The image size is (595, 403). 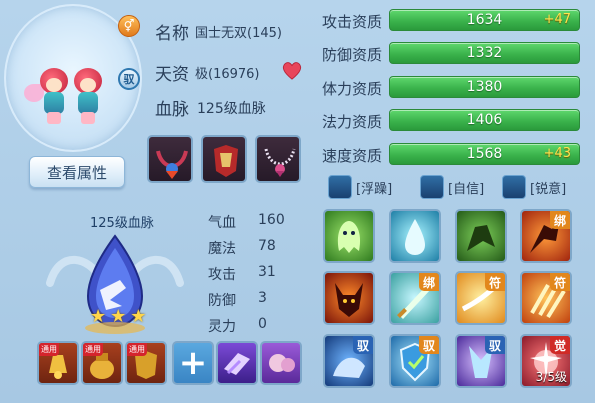 I want to click on apt-stamina-label: 体力资质, so click(x=352, y=89).